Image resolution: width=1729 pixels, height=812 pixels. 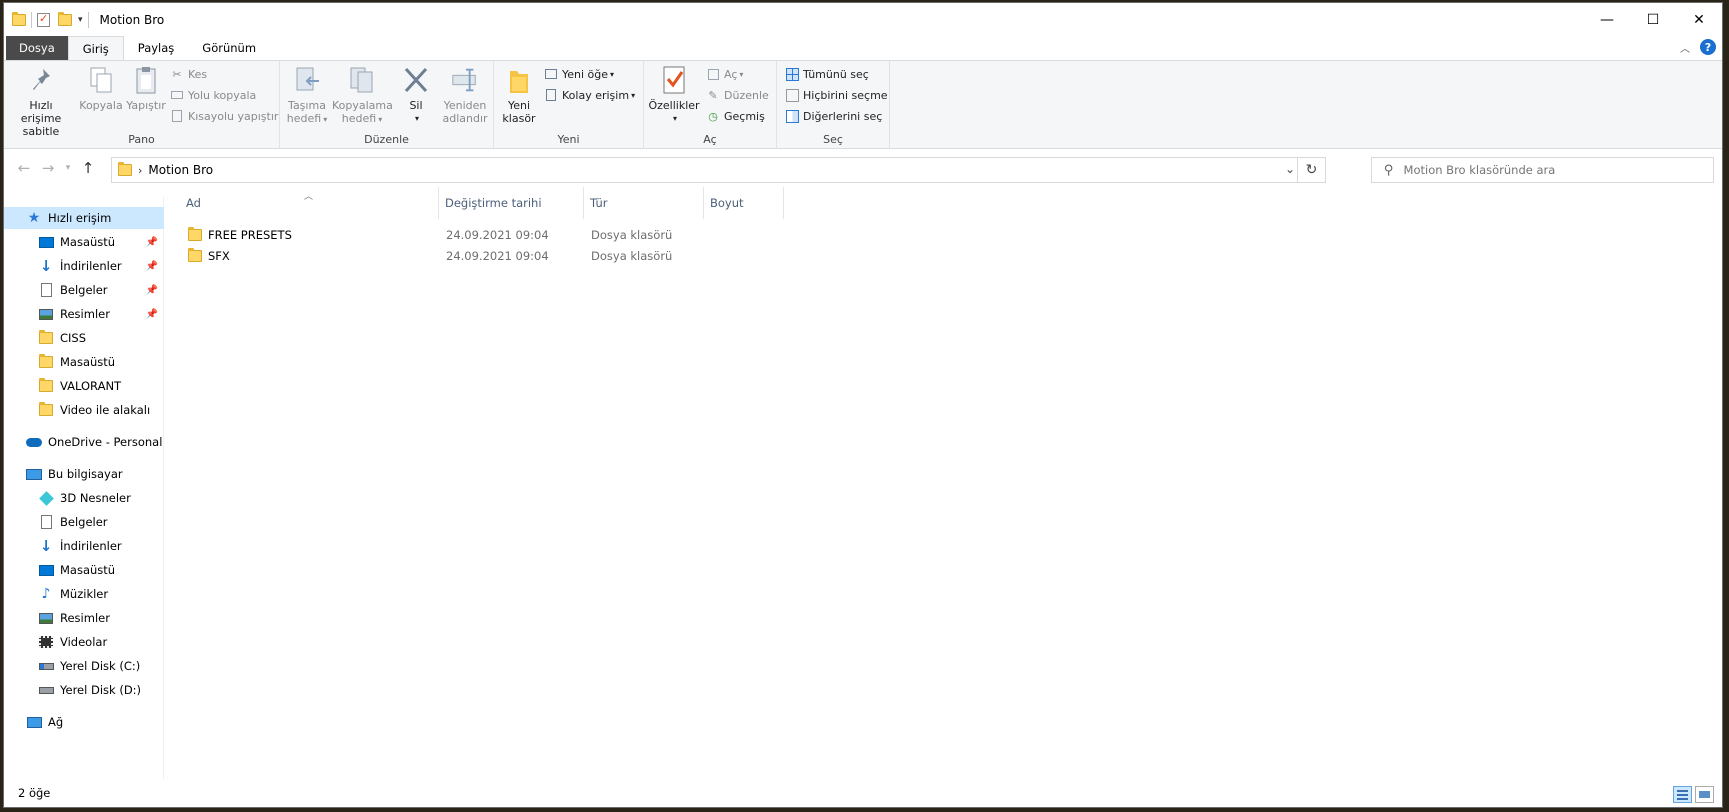 I want to click on new-item-button: Yeni öğe ▾, so click(x=579, y=74).